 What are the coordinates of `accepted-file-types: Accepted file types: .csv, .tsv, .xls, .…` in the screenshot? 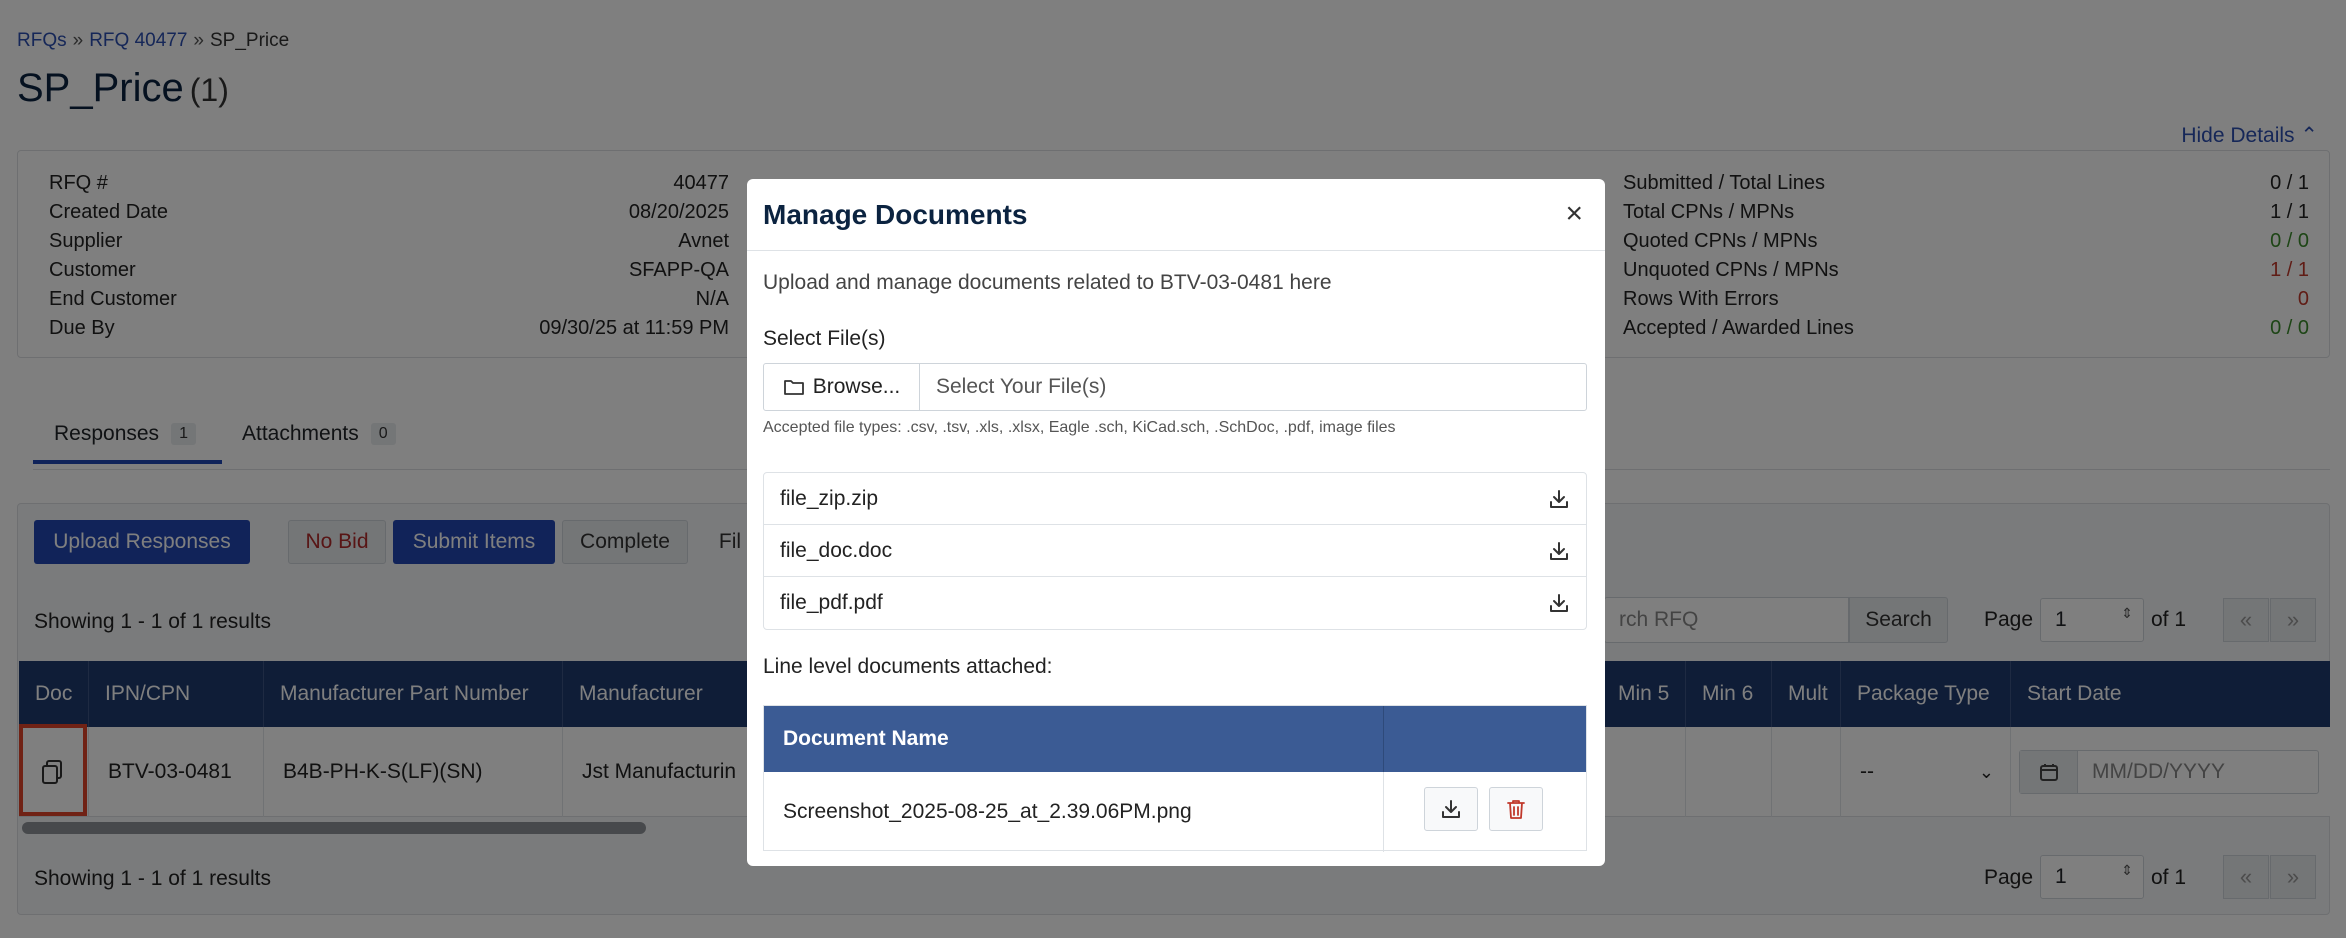 It's located at (1079, 427).